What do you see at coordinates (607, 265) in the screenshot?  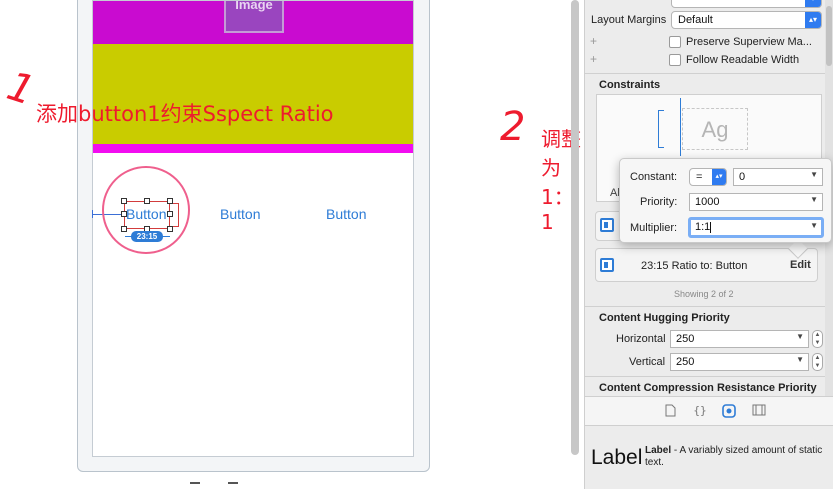 I see `ratio-constraint-icon` at bounding box center [607, 265].